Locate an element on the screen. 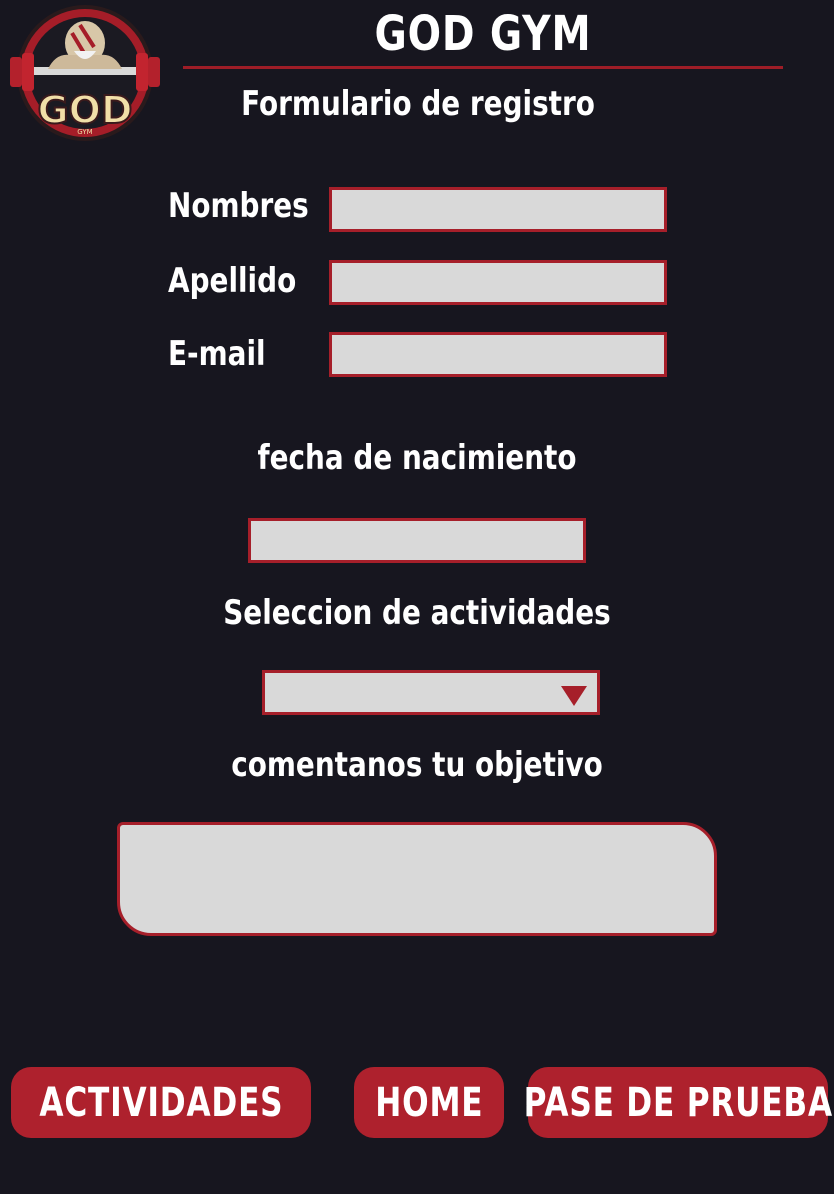  objetivo-label: comentanos tu objetivo is located at coordinates (417, 765).